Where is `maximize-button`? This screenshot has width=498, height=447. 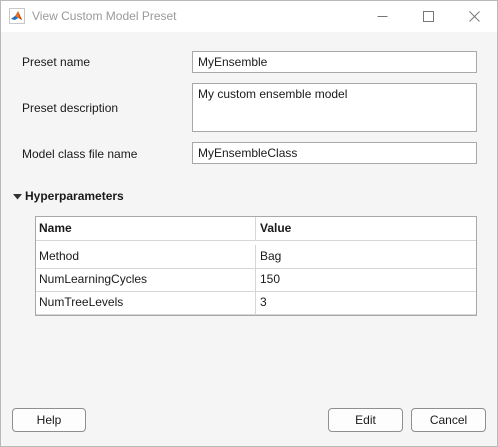
maximize-button is located at coordinates (428, 16).